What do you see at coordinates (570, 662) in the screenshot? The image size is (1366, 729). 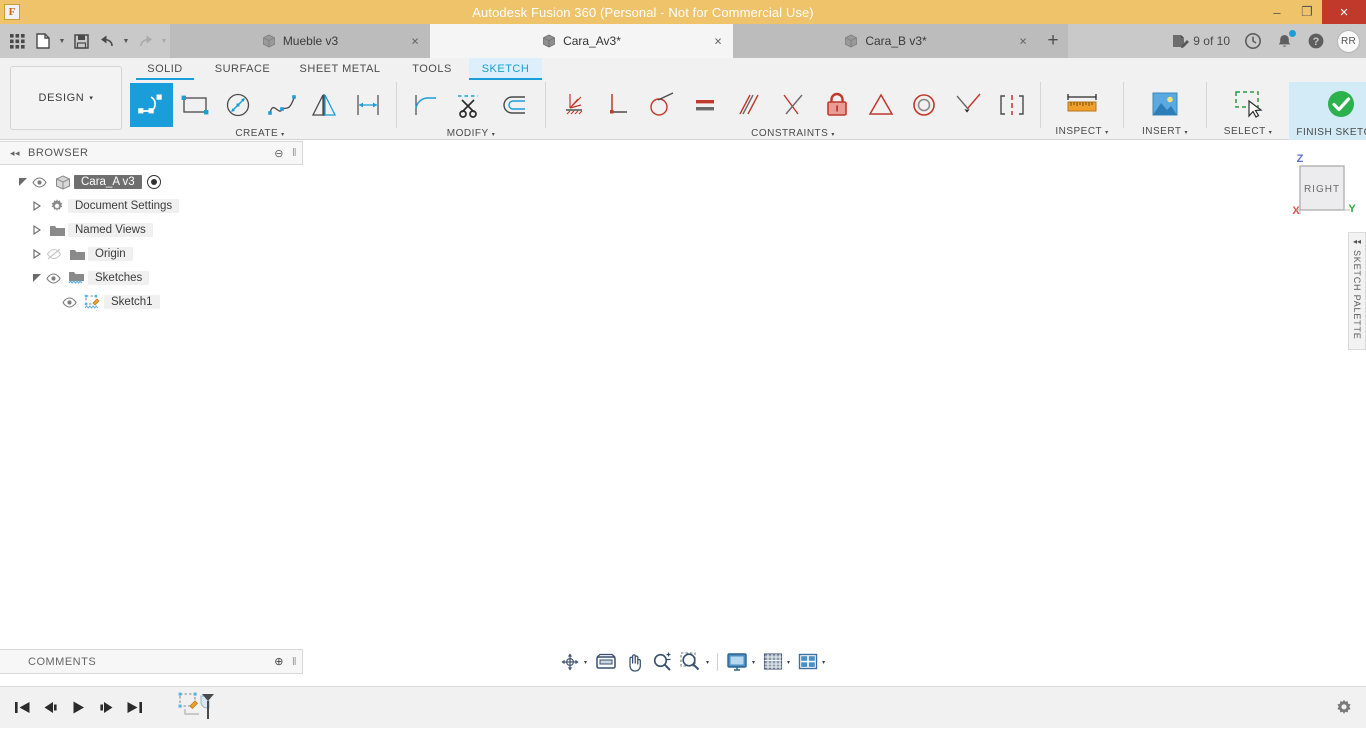 I see `orbit-icon` at bounding box center [570, 662].